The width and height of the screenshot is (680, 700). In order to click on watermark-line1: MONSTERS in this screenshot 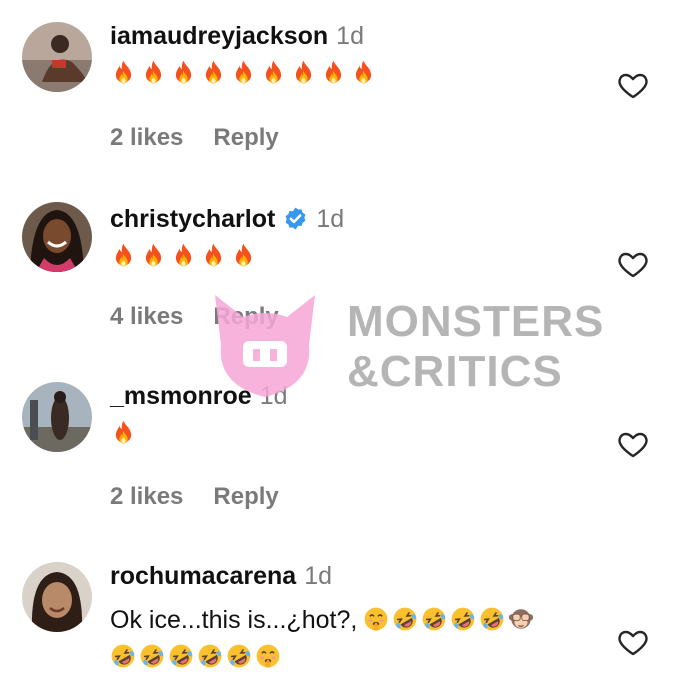, I will do `click(476, 321)`.